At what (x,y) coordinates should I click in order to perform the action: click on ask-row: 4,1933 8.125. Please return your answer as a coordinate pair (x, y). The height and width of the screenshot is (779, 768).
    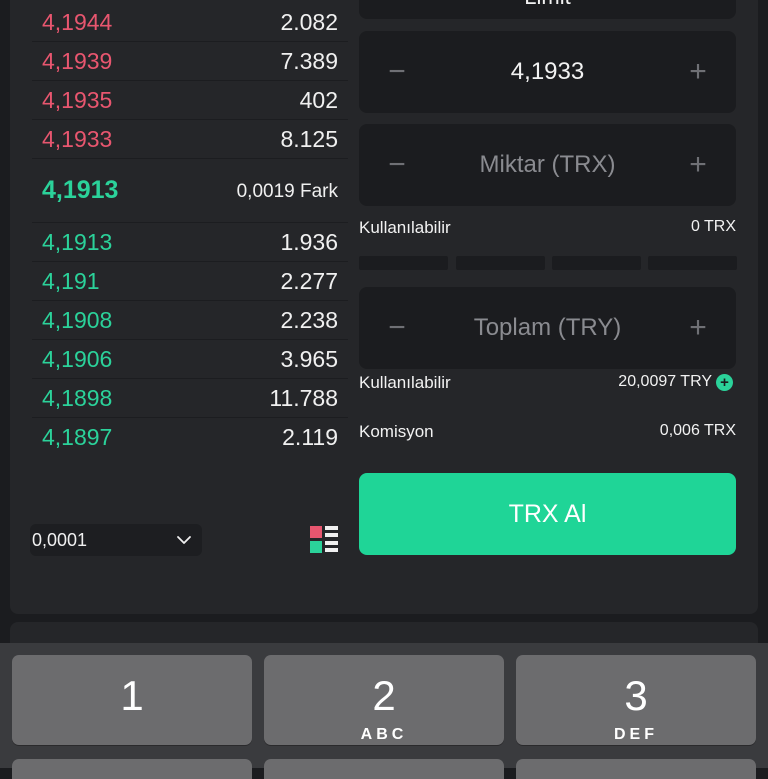
    Looking at the image, I should click on (190, 139).